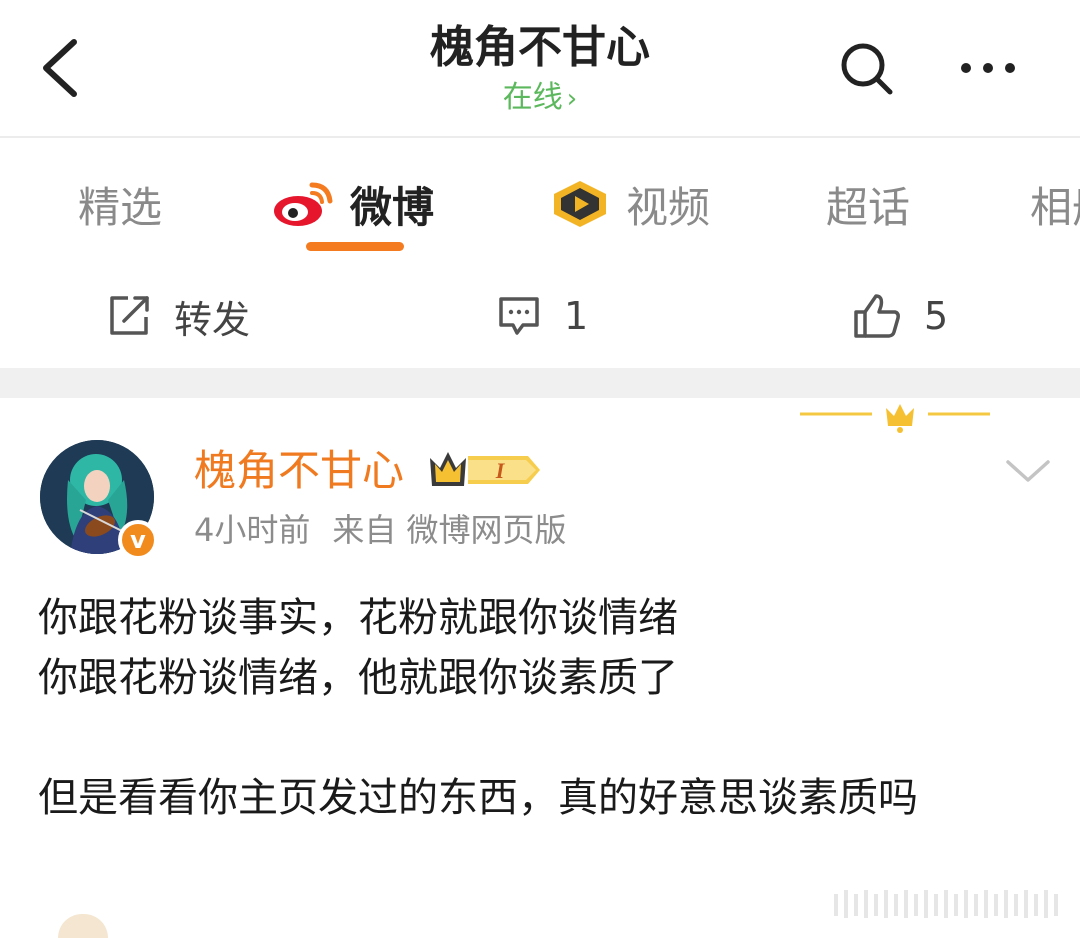  What do you see at coordinates (580, 204) in the screenshot?
I see `video-play-icon` at bounding box center [580, 204].